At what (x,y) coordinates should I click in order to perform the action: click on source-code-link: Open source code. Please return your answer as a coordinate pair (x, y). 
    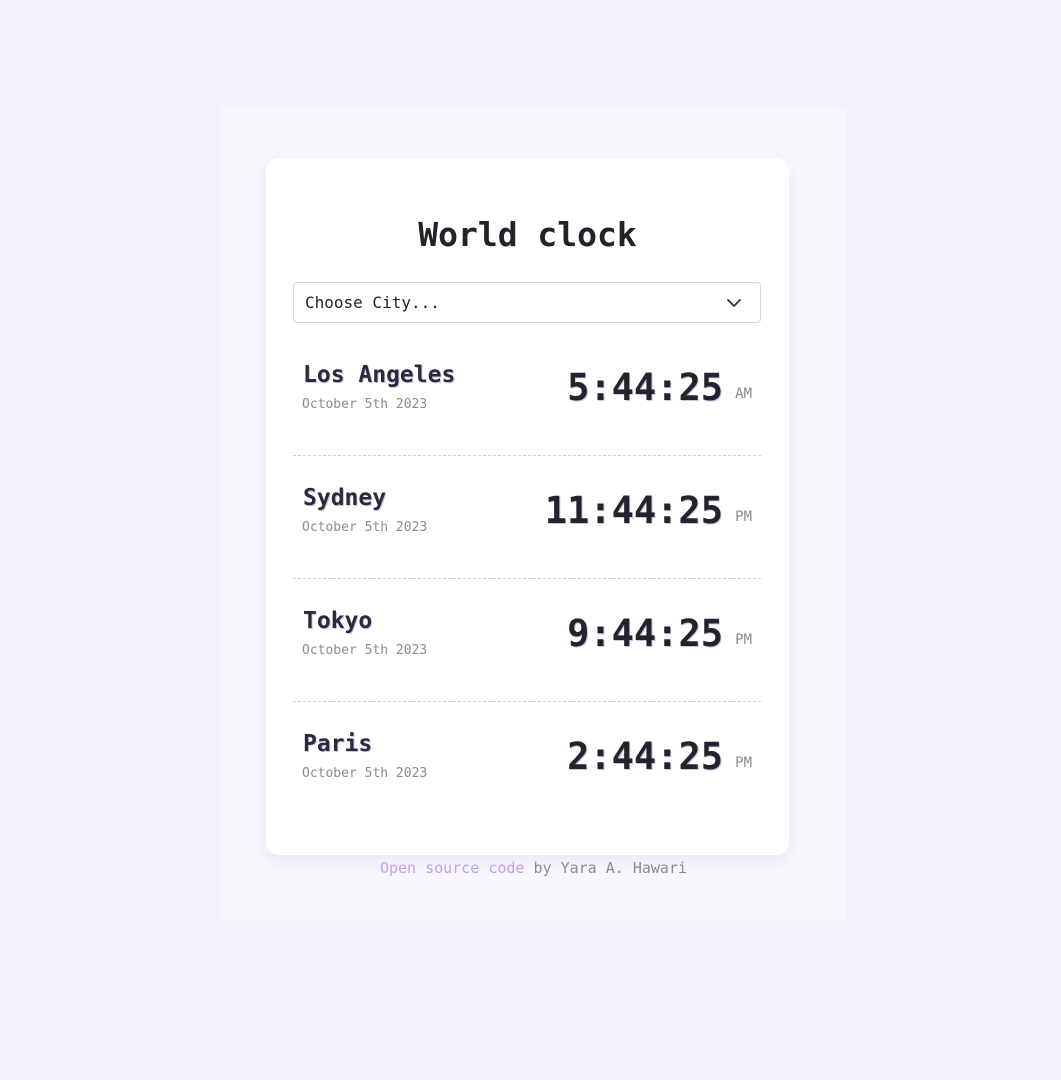
    Looking at the image, I should click on (452, 868).